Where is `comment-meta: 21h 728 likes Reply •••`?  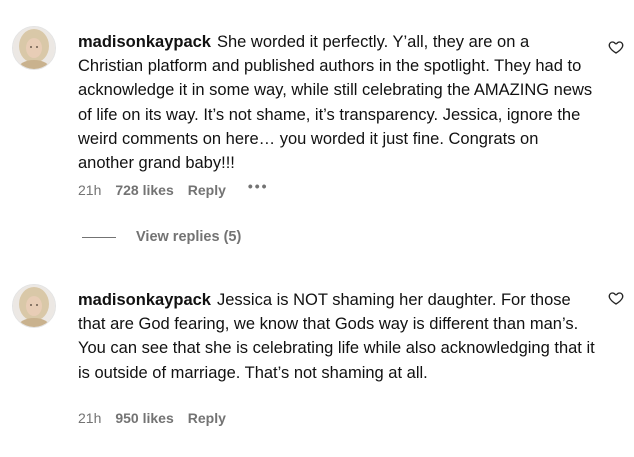
comment-meta: 21h 728 likes Reply ••• is located at coordinates (173, 188).